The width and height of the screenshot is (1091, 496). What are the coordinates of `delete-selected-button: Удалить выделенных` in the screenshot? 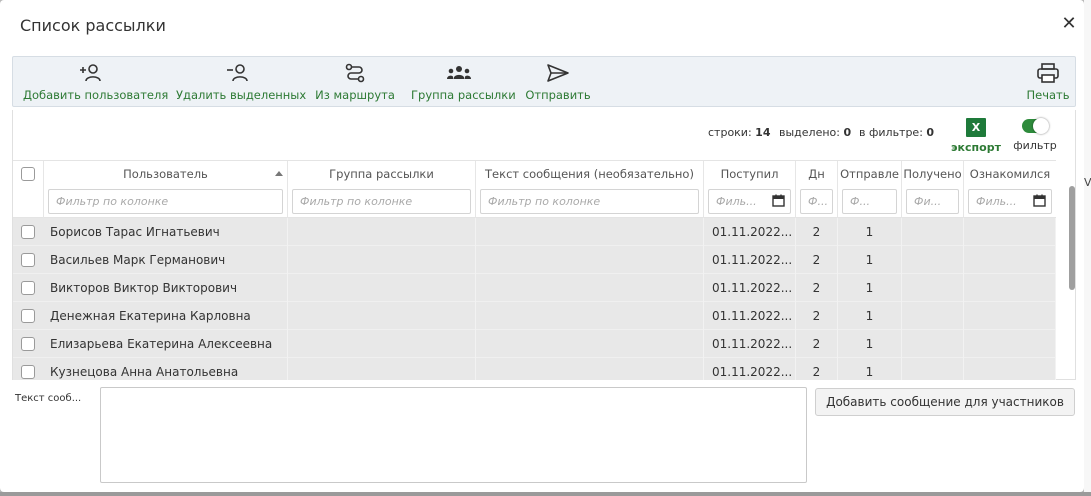 It's located at (241, 84).